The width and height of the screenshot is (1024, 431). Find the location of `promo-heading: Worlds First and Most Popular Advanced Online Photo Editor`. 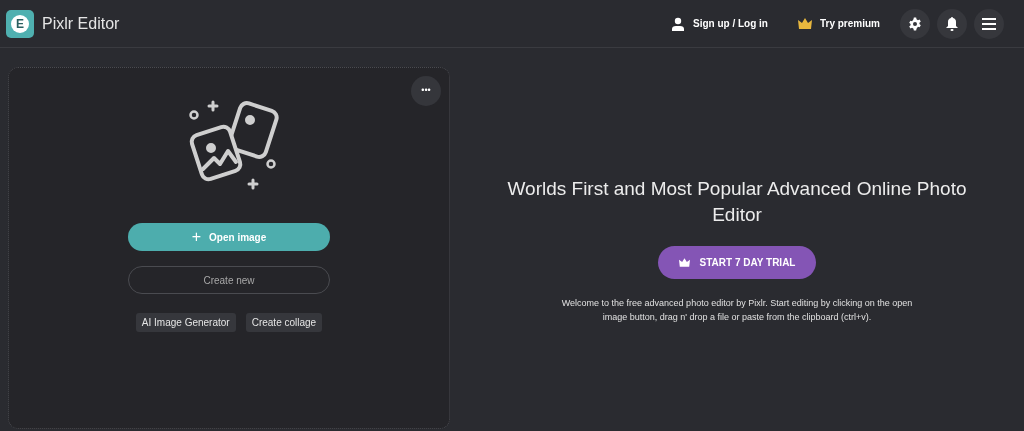

promo-heading: Worlds First and Most Popular Advanced Online Photo Editor is located at coordinates (737, 202).